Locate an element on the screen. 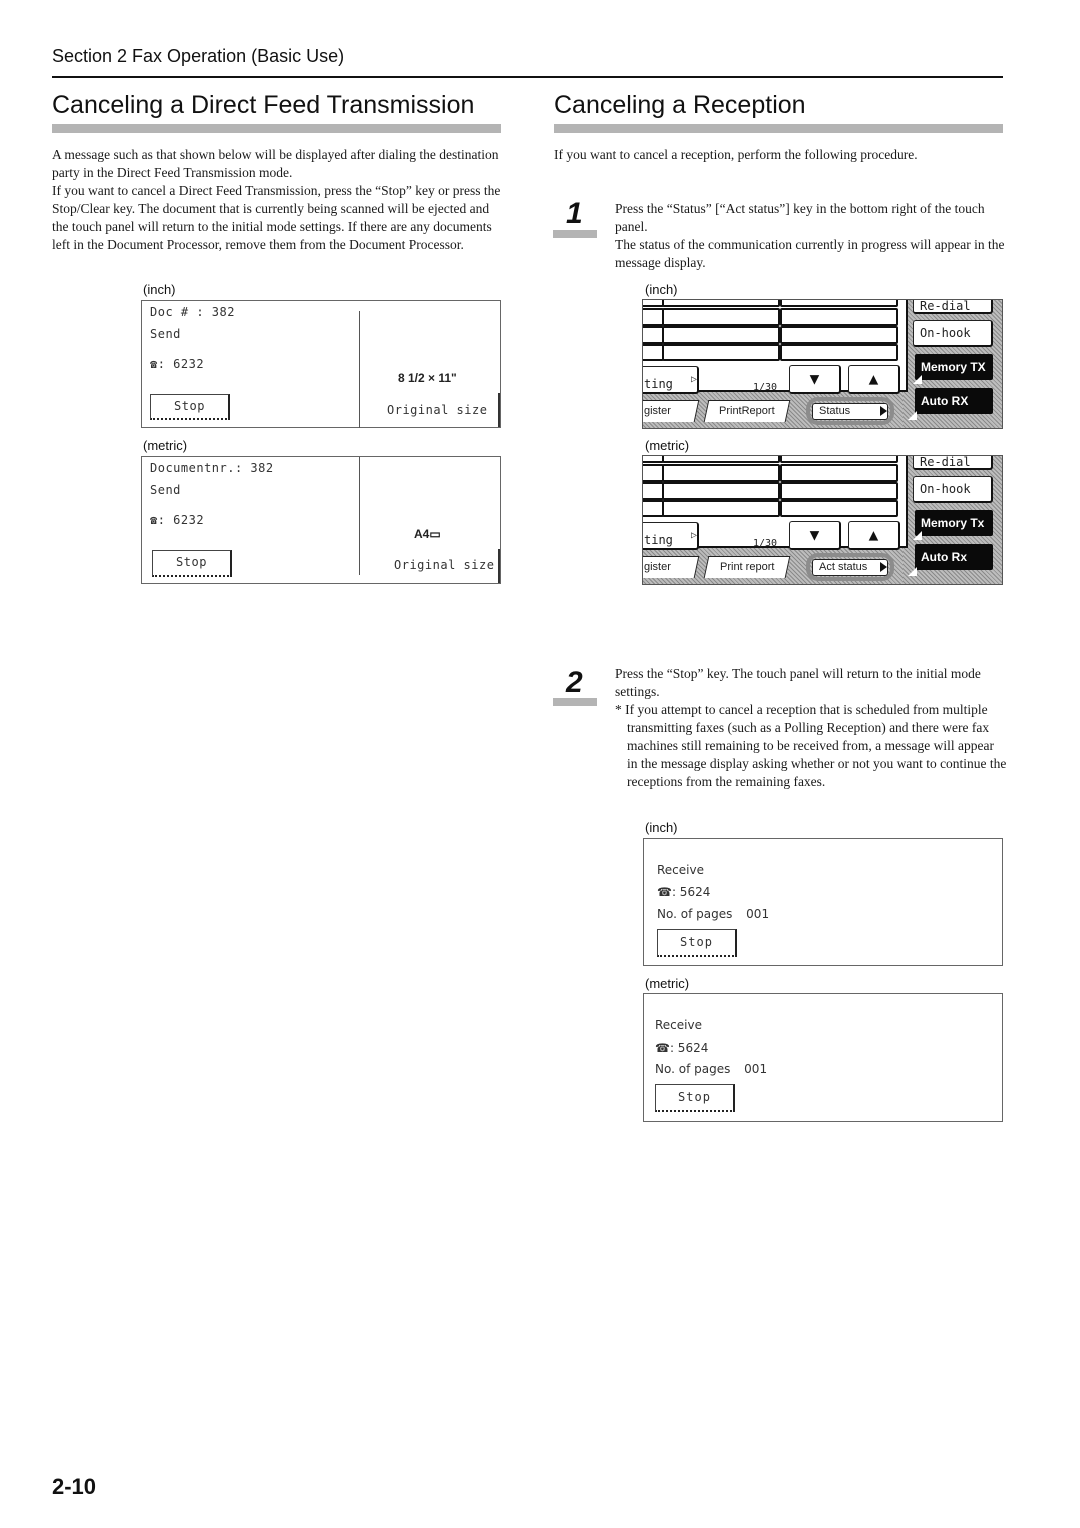 This screenshot has width=1080, height=1528. receive-mode: Receive is located at coordinates (680, 870).